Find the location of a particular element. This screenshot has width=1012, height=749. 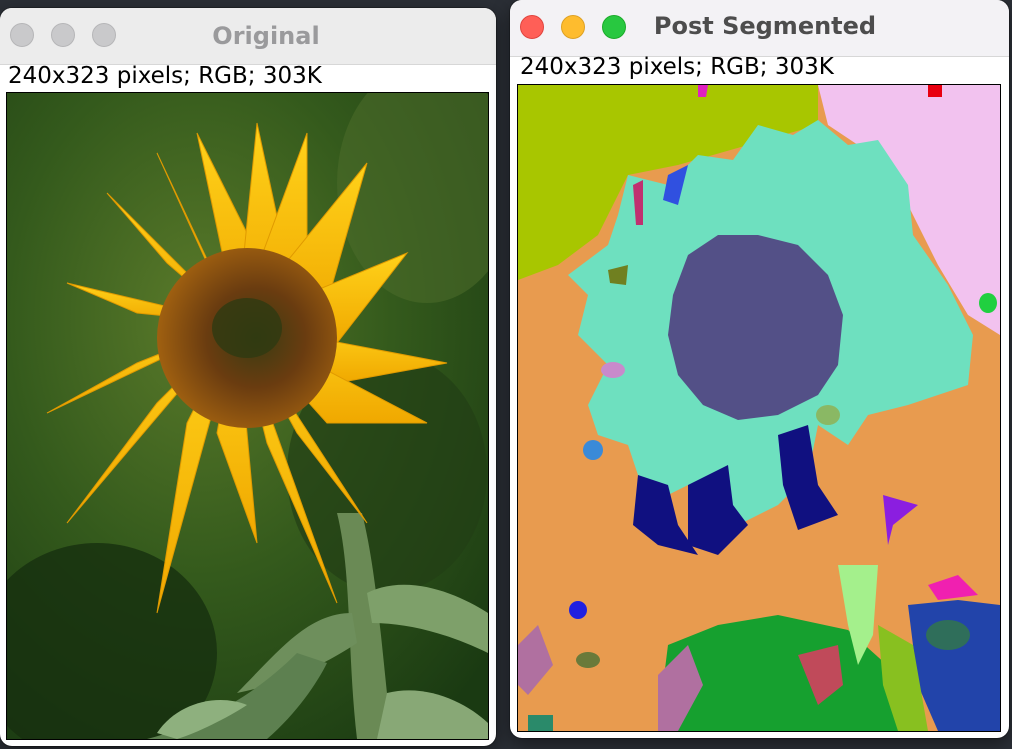

title-bar: Post Segmented is located at coordinates (759, 28).